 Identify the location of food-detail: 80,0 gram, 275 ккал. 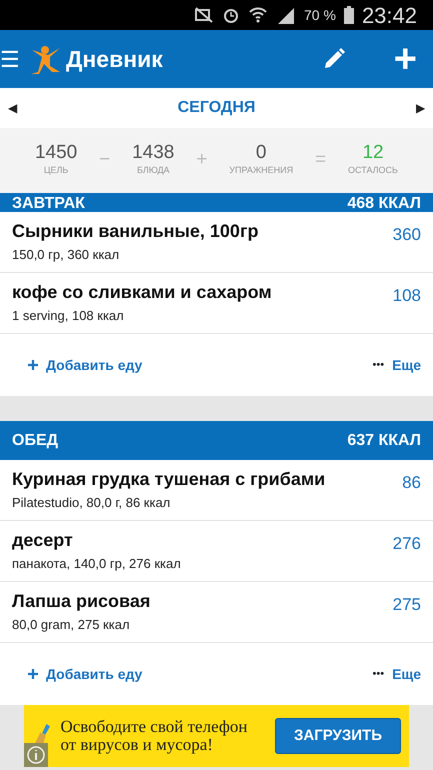
(71, 625).